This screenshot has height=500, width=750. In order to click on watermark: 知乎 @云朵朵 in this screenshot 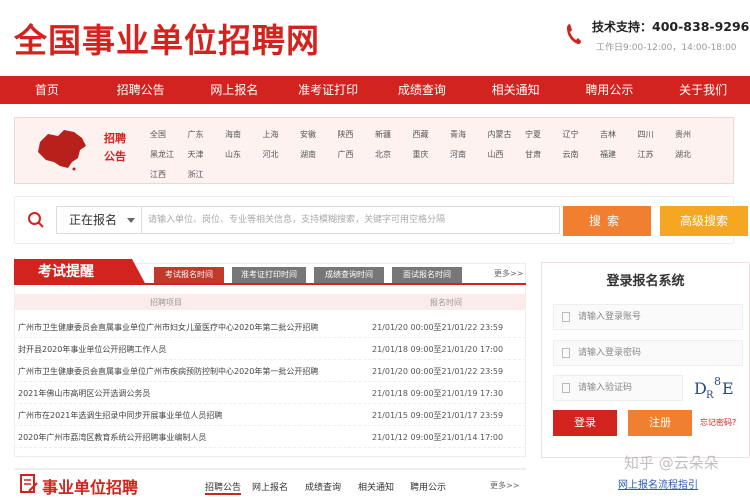, I will do `click(671, 463)`.